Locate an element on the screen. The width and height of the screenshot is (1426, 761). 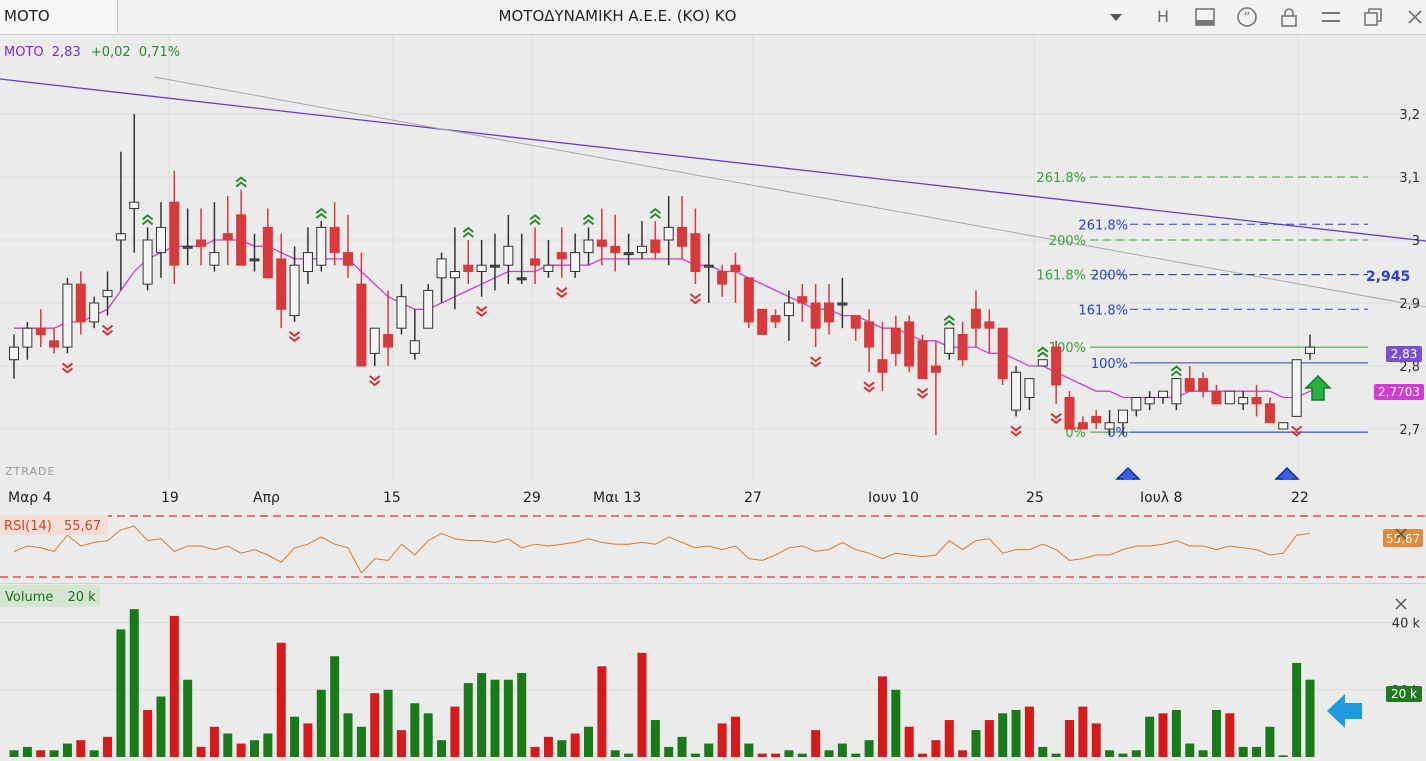
restore-icon is located at coordinates (1373, 16).